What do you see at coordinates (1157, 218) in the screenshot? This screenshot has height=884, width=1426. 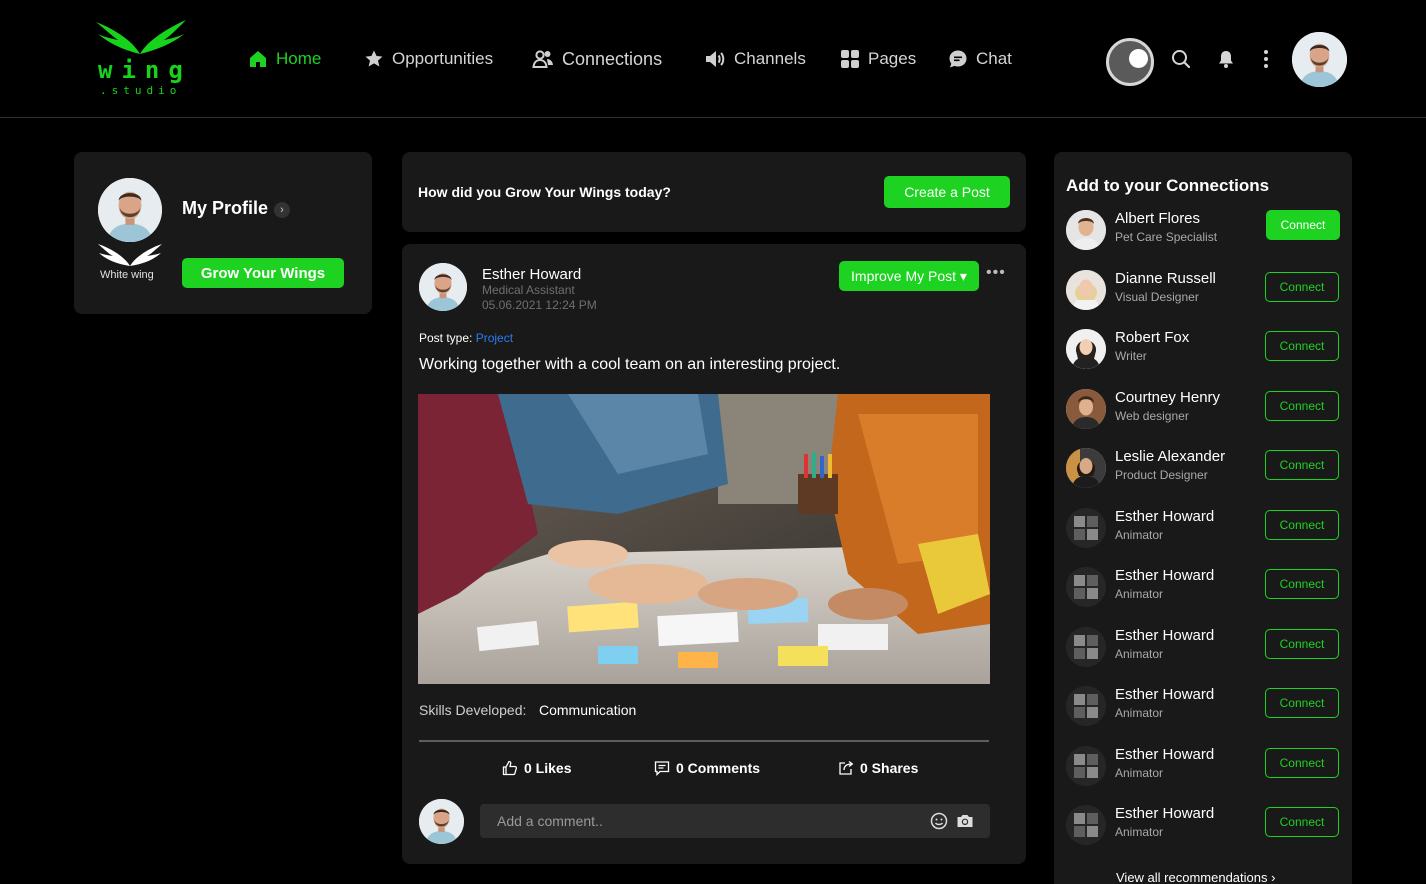 I see `connection-name: Albert Flores` at bounding box center [1157, 218].